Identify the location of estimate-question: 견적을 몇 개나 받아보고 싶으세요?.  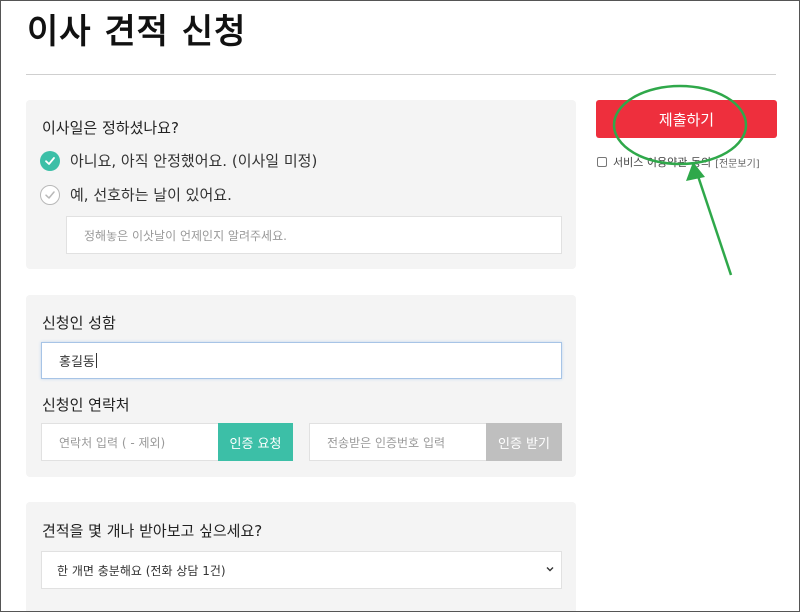
(152, 531).